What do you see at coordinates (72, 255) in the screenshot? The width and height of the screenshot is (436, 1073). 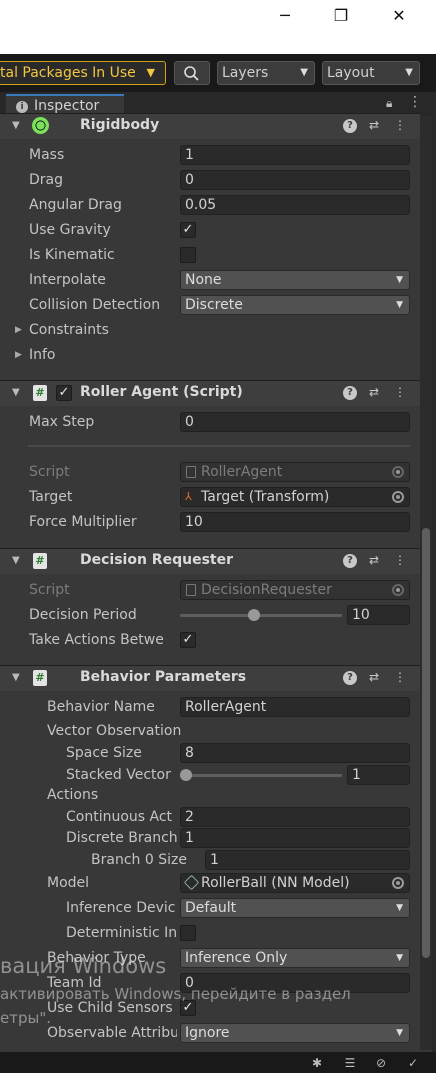 I see `is-kinematic-label: Is Kinematic` at bounding box center [72, 255].